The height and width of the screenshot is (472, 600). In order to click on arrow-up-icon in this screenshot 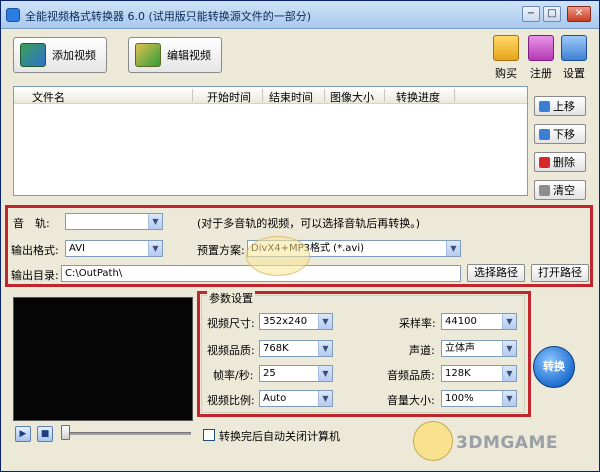, I will do `click(544, 106)`.